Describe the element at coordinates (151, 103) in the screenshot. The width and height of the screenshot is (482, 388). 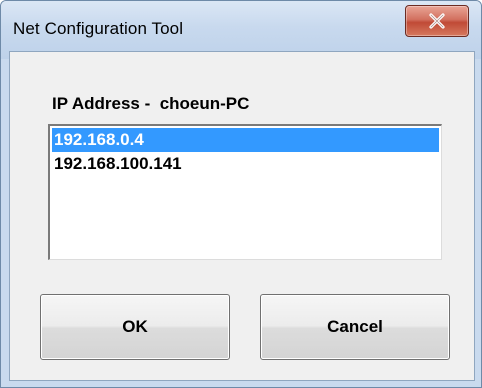
I see `ip-address-label: IP Address - choeun-PC` at that location.